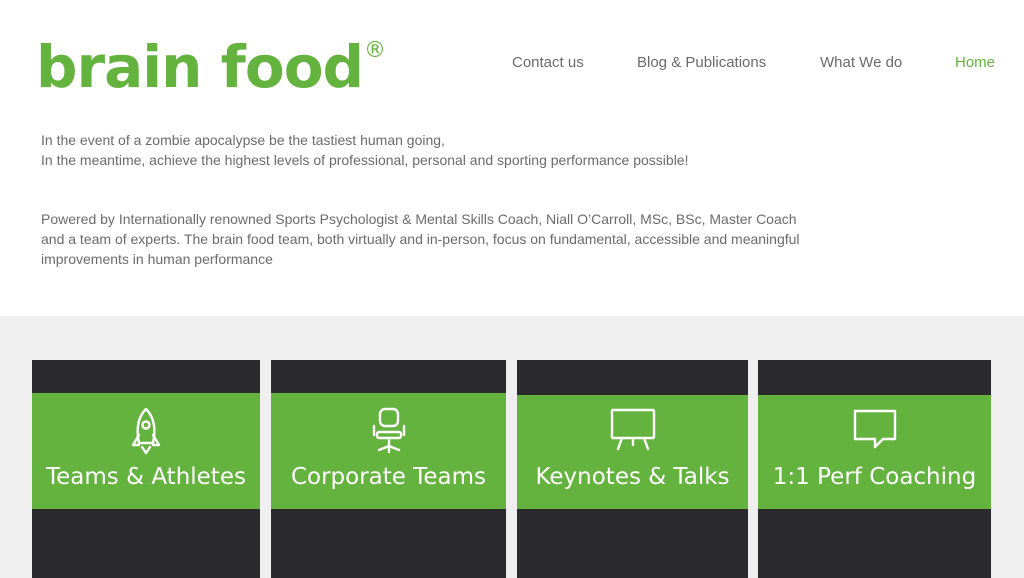 Image resolution: width=1024 pixels, height=578 pixels. What do you see at coordinates (632, 477) in the screenshot?
I see `service-label: Keynotes & Talks` at bounding box center [632, 477].